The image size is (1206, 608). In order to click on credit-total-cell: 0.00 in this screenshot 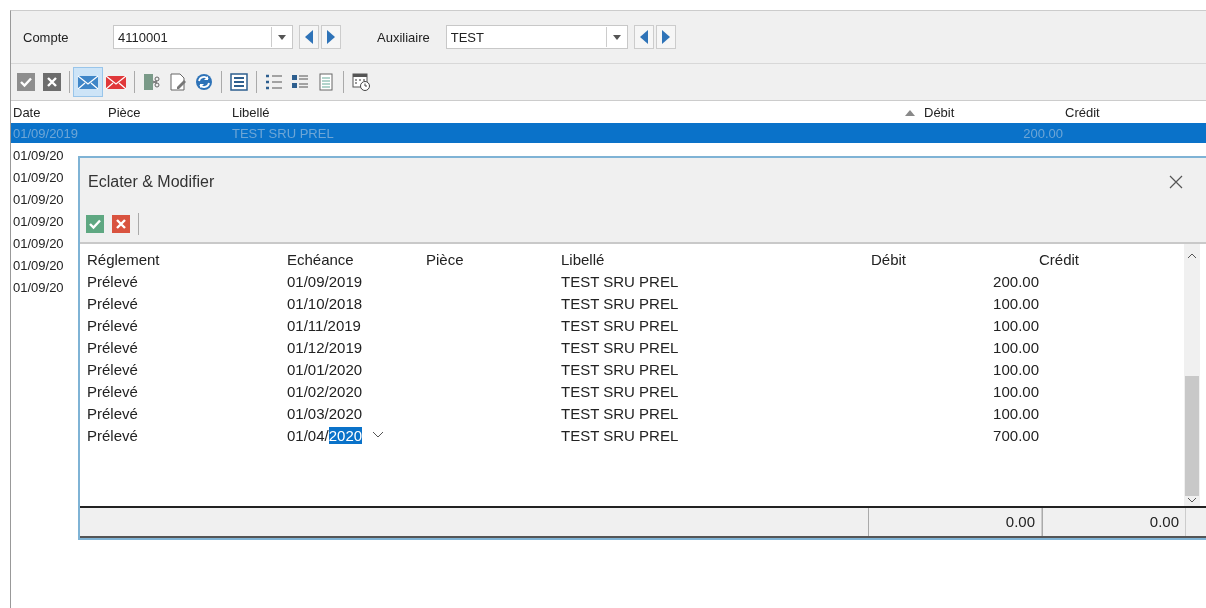, I will do `click(1114, 522)`.